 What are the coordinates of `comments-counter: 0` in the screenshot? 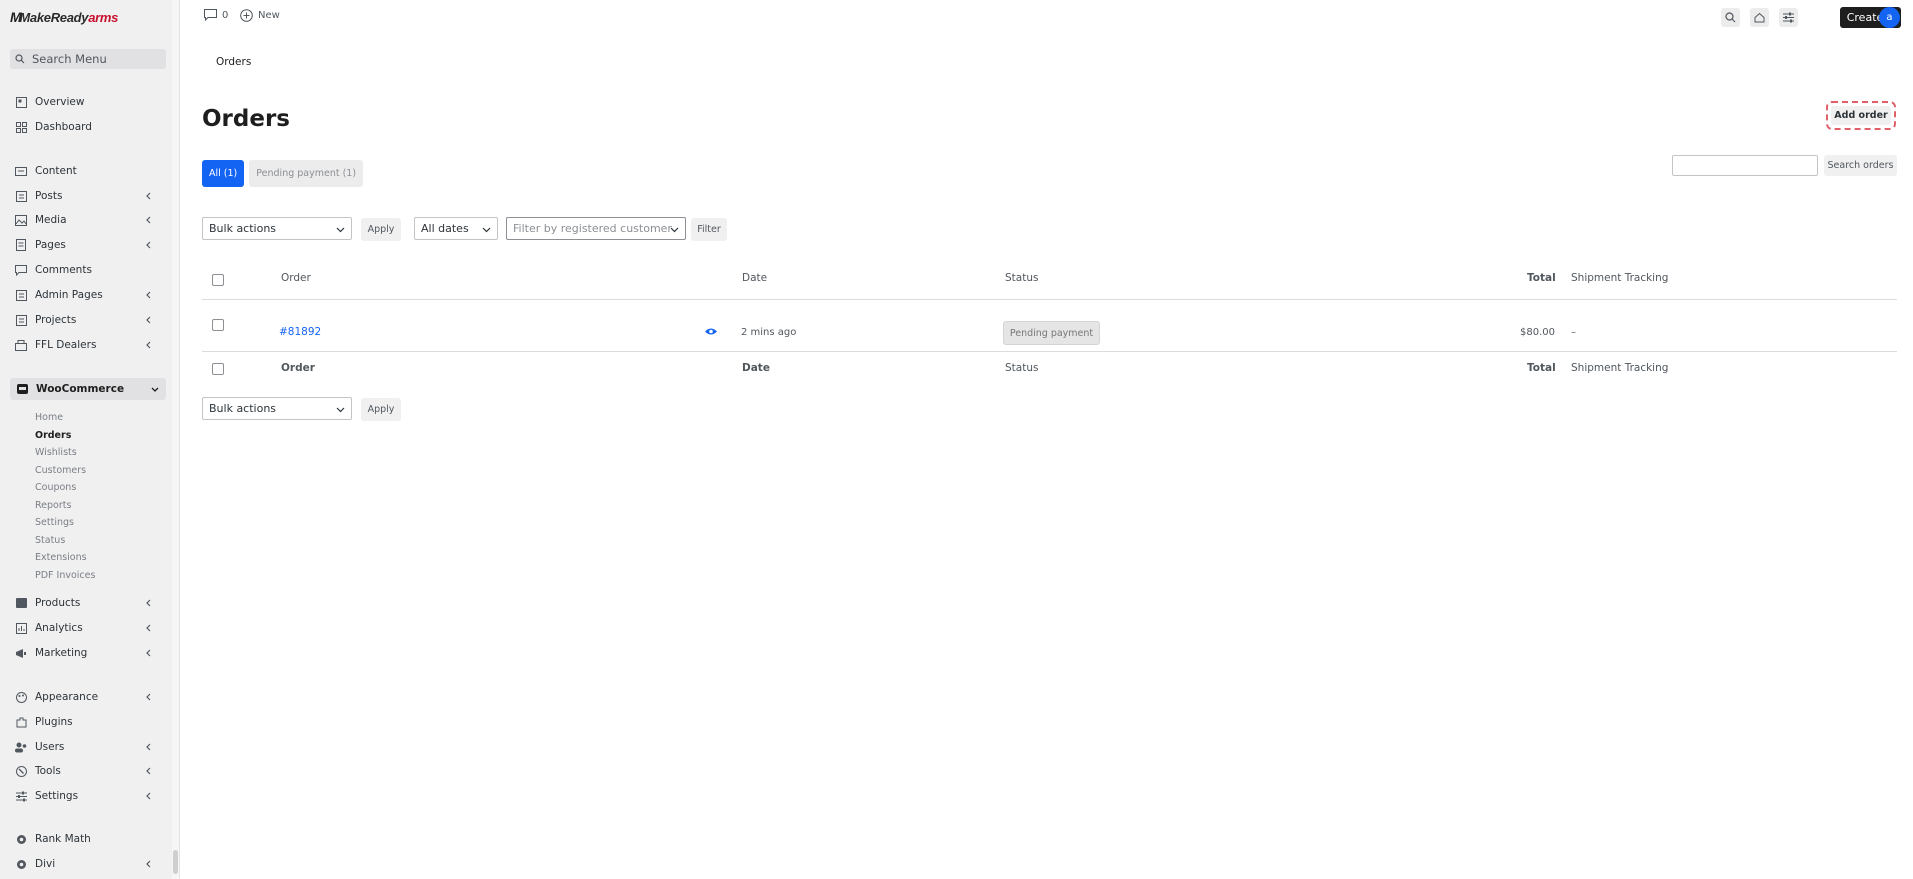 It's located at (216, 15).